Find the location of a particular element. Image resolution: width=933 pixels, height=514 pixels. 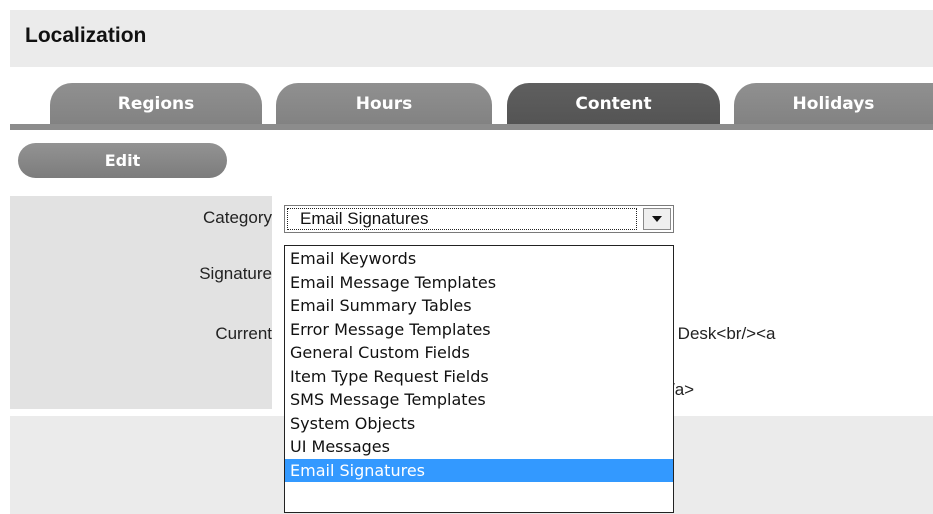

signature-label: Signature is located at coordinates (235, 273).